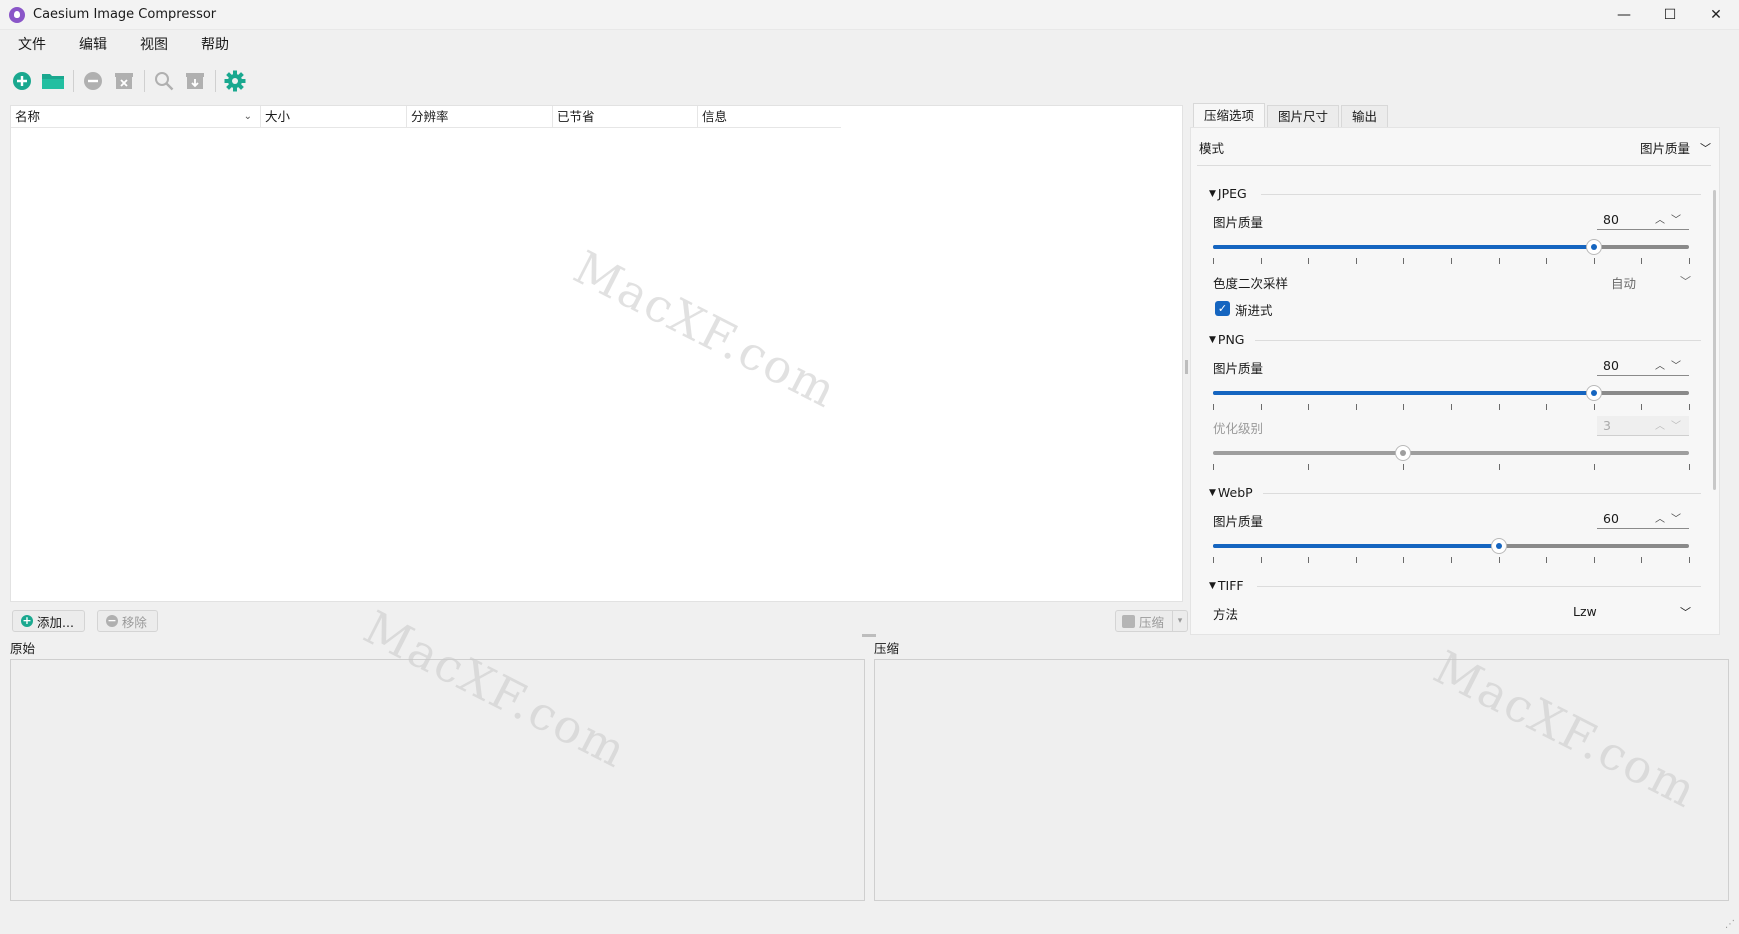 This screenshot has width=1739, height=934. What do you see at coordinates (235, 81) in the screenshot?
I see `settings-icon` at bounding box center [235, 81].